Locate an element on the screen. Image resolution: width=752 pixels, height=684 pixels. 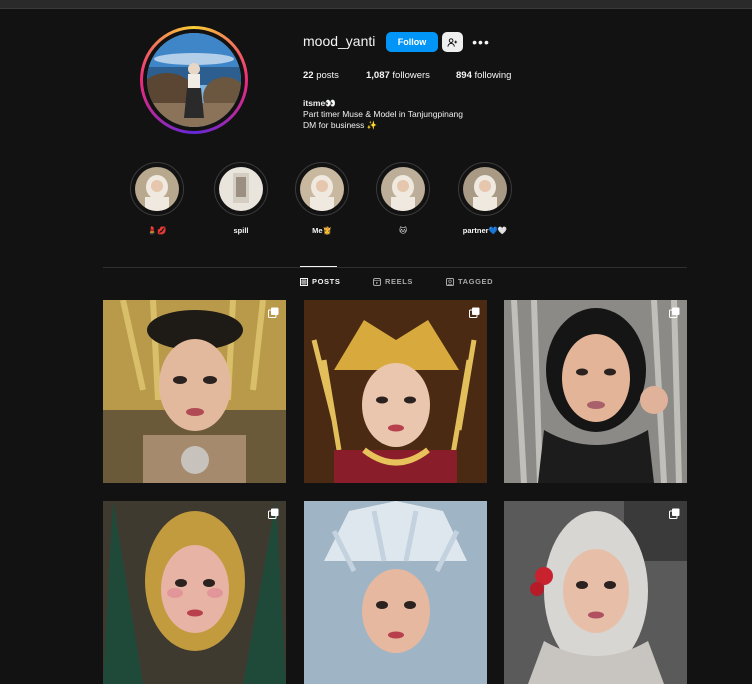
highlight-label: spill is located at coordinates (241, 230).